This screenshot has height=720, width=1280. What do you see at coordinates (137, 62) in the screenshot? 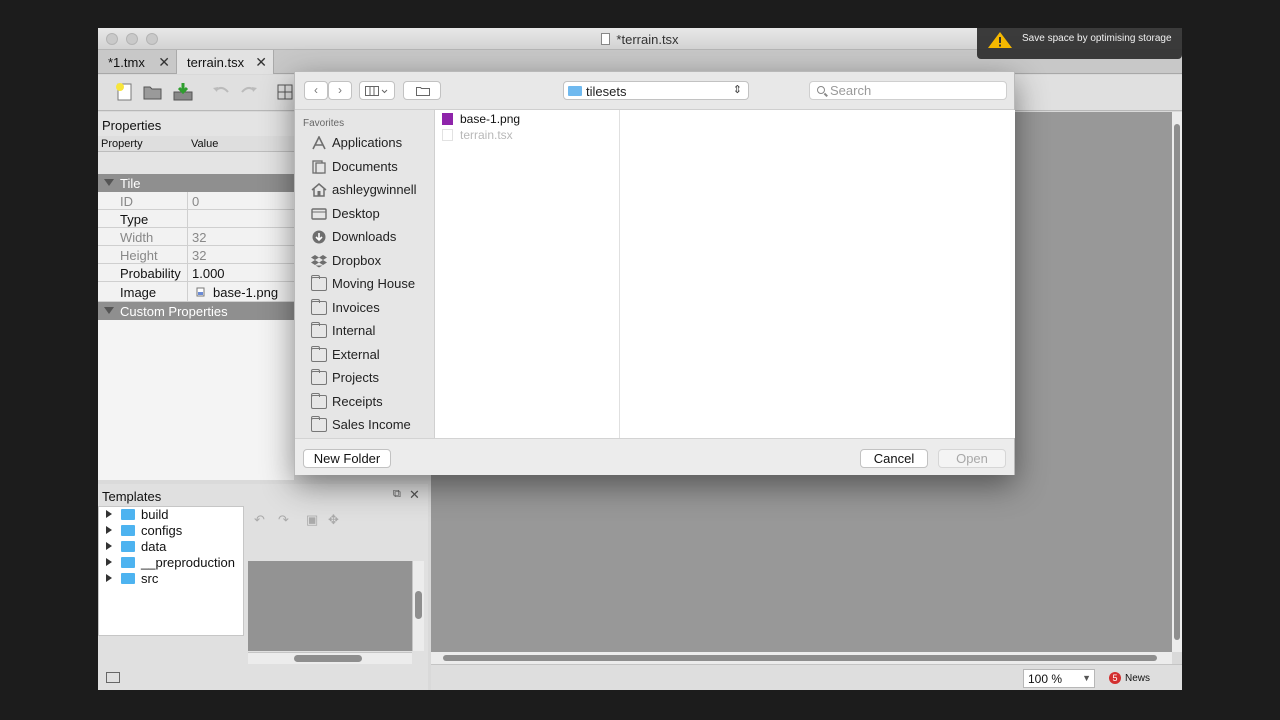
I see `tab-map: *1.tmx ✕` at bounding box center [137, 62].